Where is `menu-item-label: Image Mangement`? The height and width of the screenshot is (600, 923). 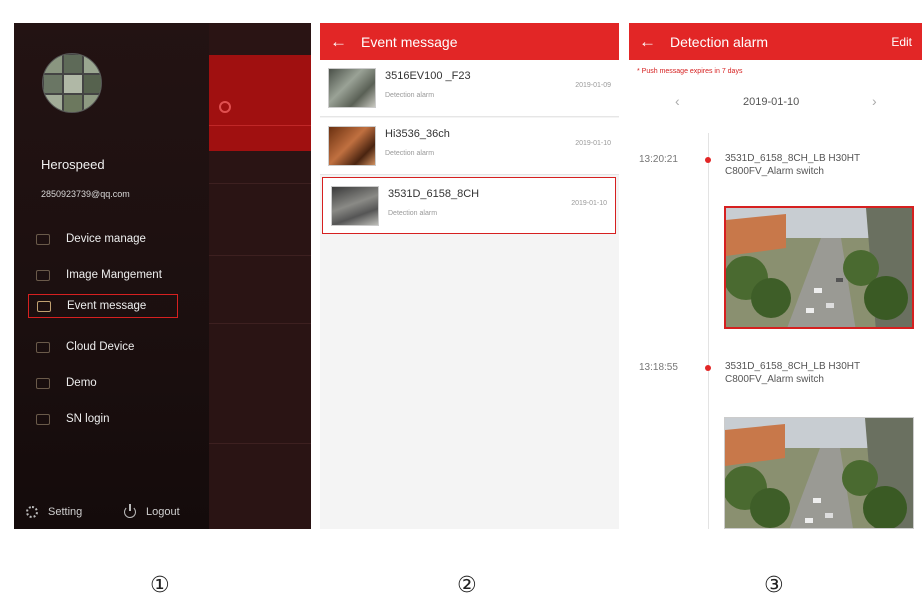 menu-item-label: Image Mangement is located at coordinates (114, 275).